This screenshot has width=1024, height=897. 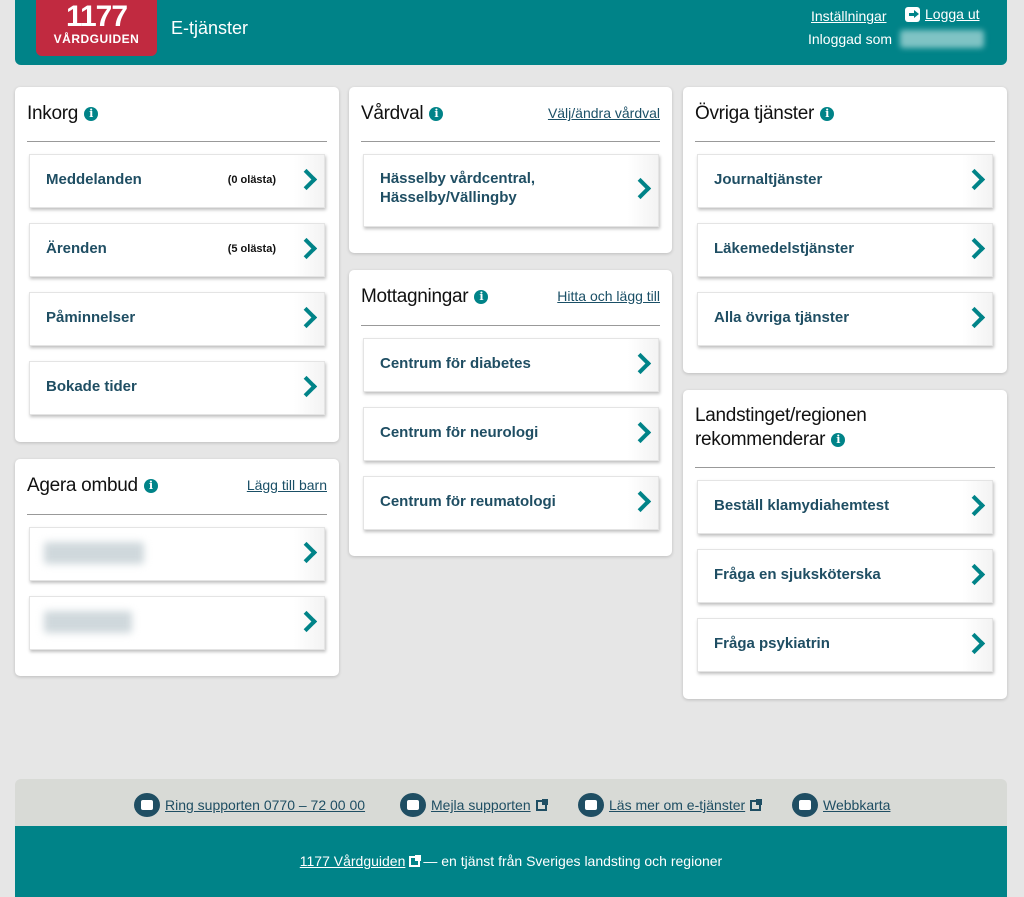 What do you see at coordinates (591, 805) in the screenshot?
I see `info-globe-icon` at bounding box center [591, 805].